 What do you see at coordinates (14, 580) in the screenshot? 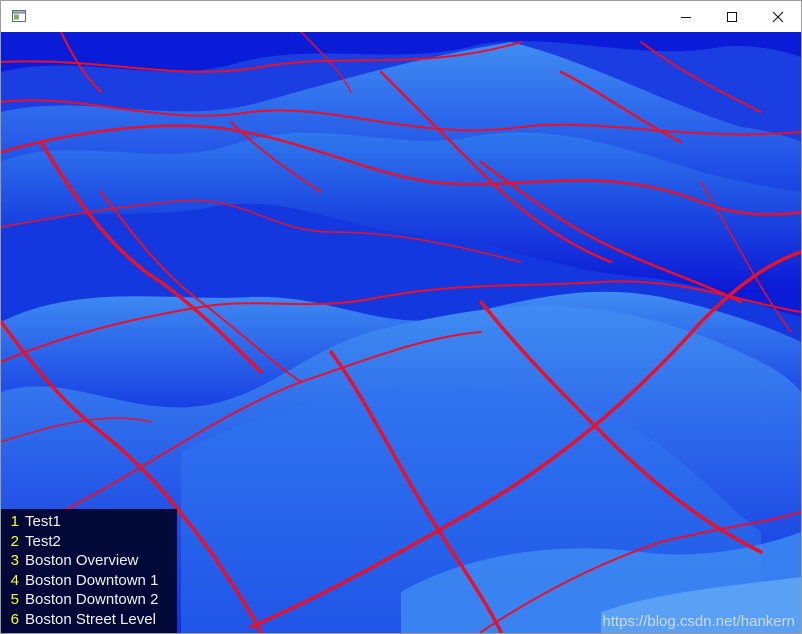
I see `menu-item-key: 4` at bounding box center [14, 580].